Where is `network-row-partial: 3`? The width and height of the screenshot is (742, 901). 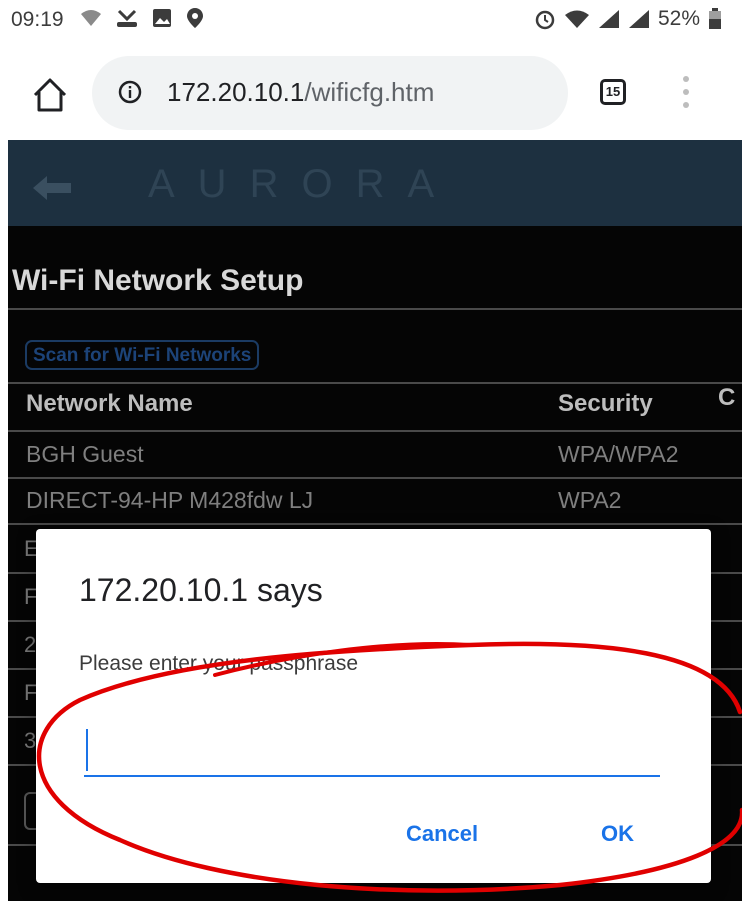 network-row-partial: 3 is located at coordinates (30, 740).